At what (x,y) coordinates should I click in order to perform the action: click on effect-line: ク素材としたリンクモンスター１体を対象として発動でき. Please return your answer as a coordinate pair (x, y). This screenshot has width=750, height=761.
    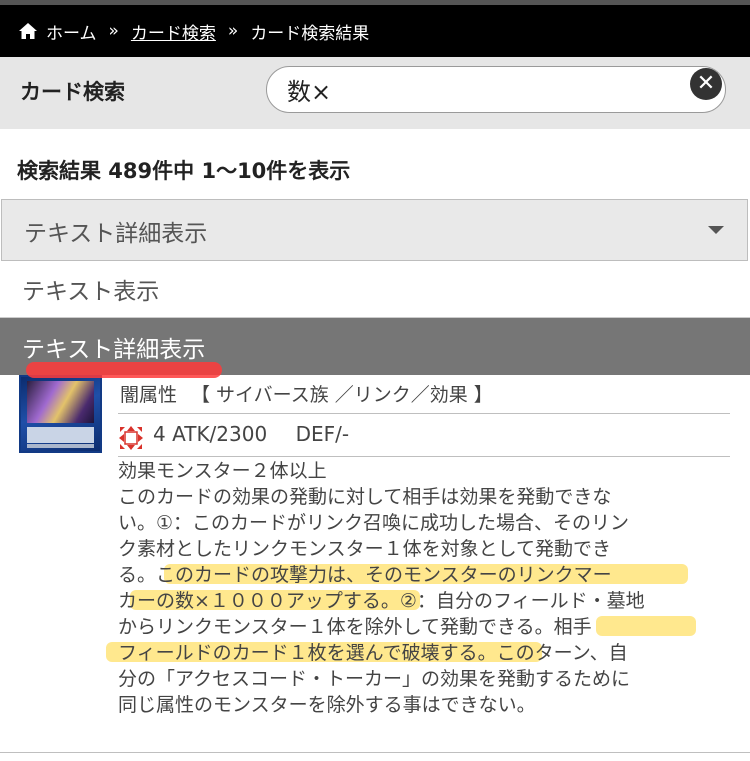
    Looking at the image, I should click on (365, 549).